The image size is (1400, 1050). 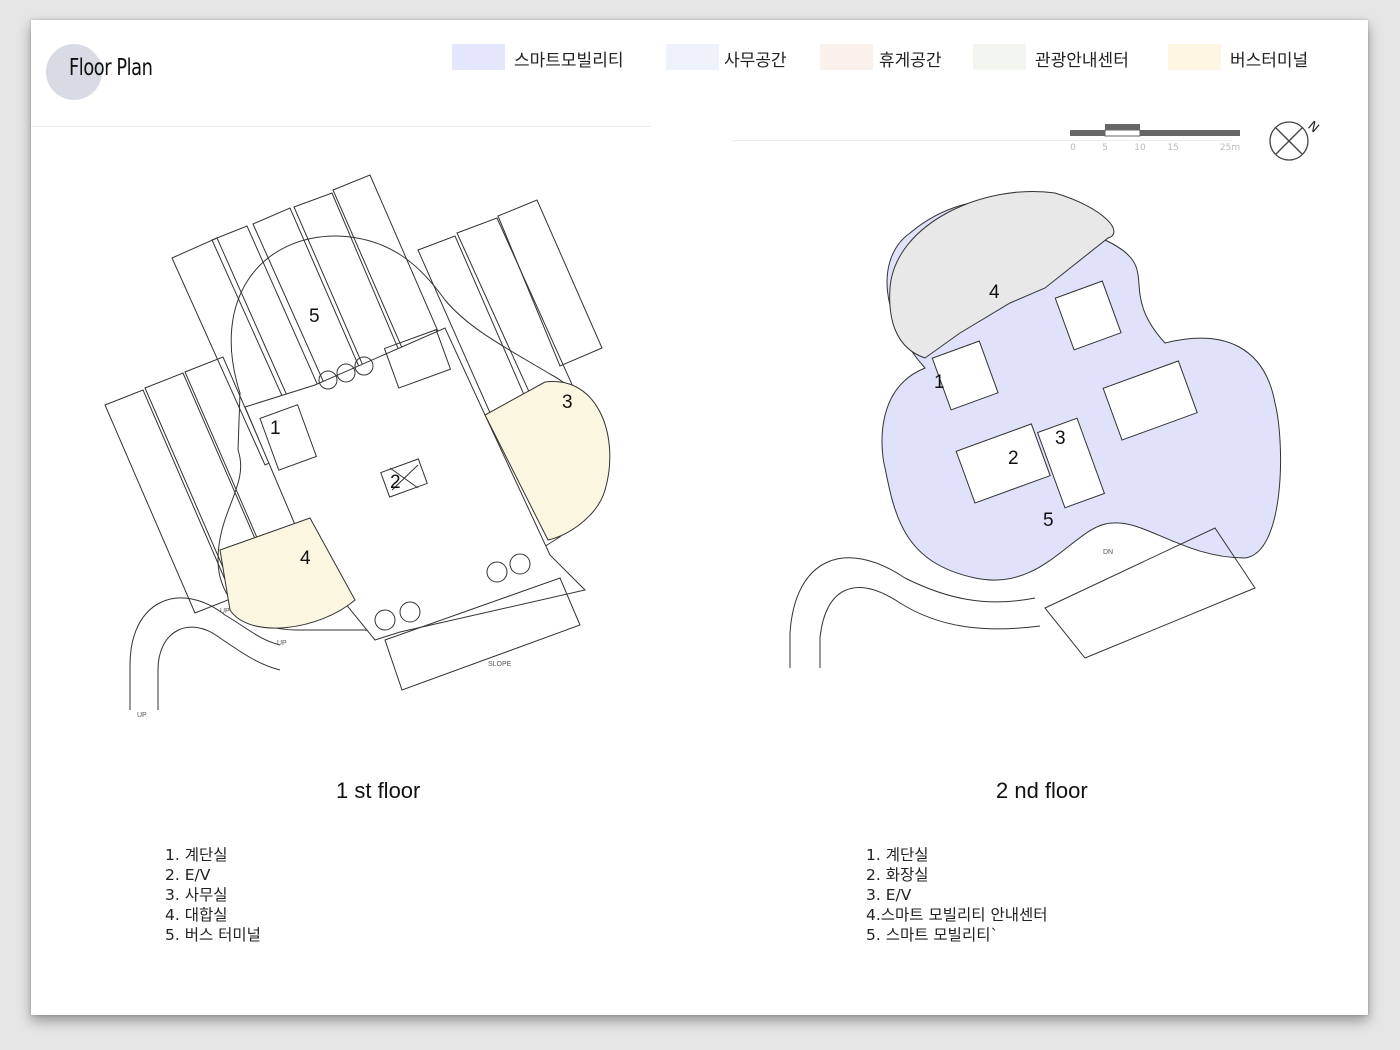 I want to click on scale-tick: 25m, so click(x=1230, y=148).